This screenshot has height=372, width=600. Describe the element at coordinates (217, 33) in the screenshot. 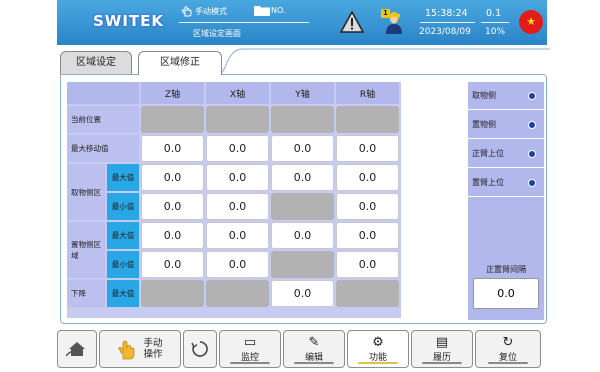

I see `screen-name: 区域设定画面` at that location.